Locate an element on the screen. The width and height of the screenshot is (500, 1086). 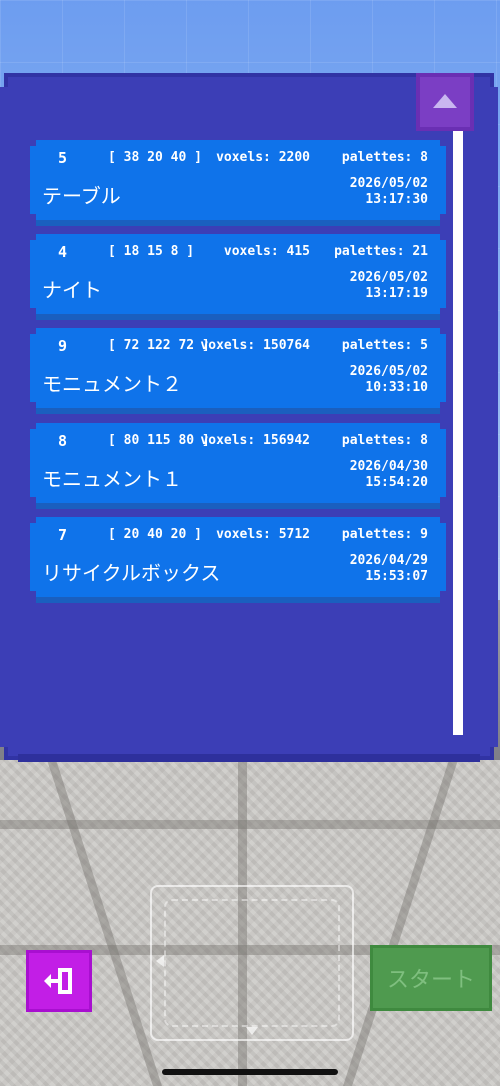
model-id: 8 is located at coordinates (63, 441).